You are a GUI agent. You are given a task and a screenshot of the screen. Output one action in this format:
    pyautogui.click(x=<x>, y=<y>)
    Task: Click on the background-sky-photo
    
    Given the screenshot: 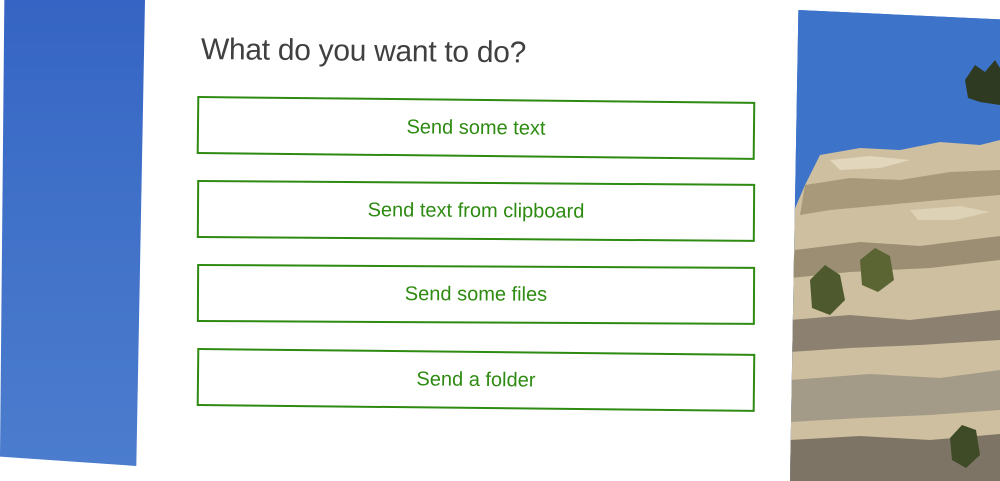 What is the action you would take?
    pyautogui.click(x=72, y=233)
    